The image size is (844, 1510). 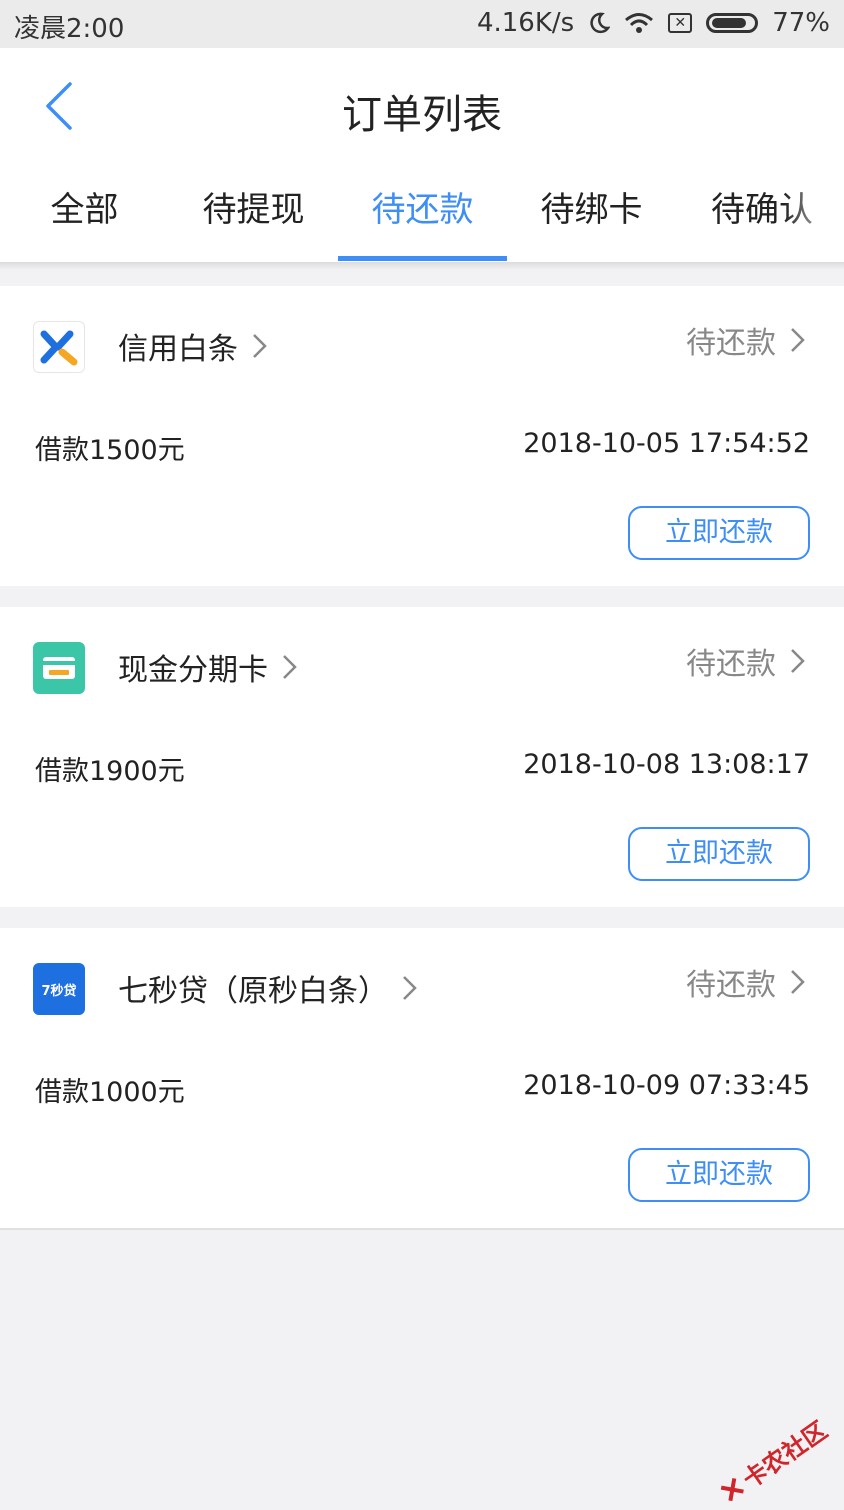 What do you see at coordinates (422, 258) in the screenshot?
I see `tab-active-indicator` at bounding box center [422, 258].